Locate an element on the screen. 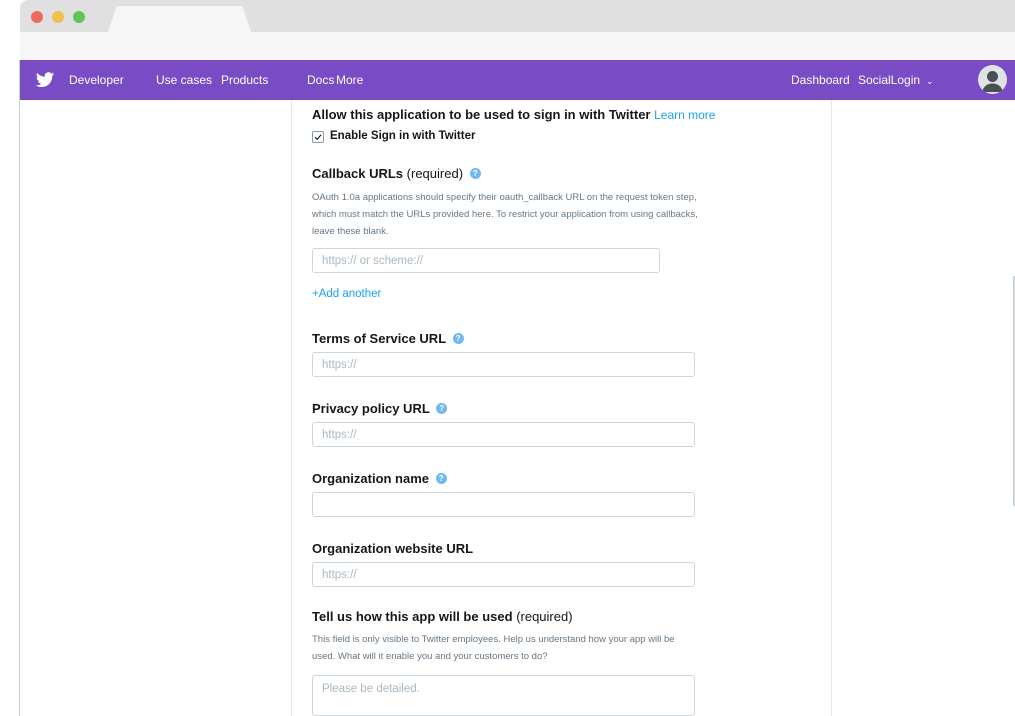 Image resolution: width=1015 pixels, height=716 pixels. twitter-bird-icon is located at coordinates (45, 80).